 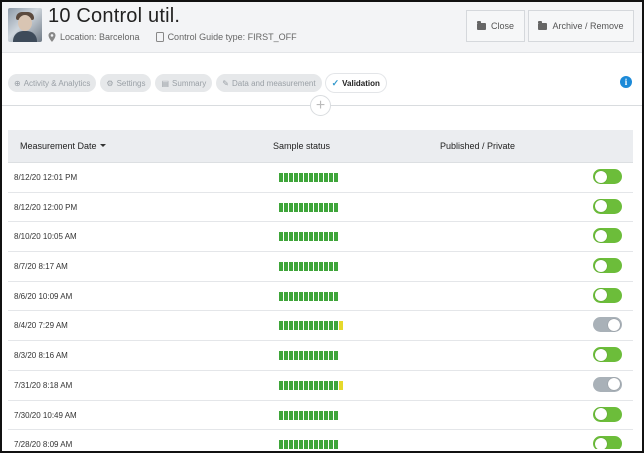 I want to click on activity-icon: ⊕, so click(x=17, y=83).